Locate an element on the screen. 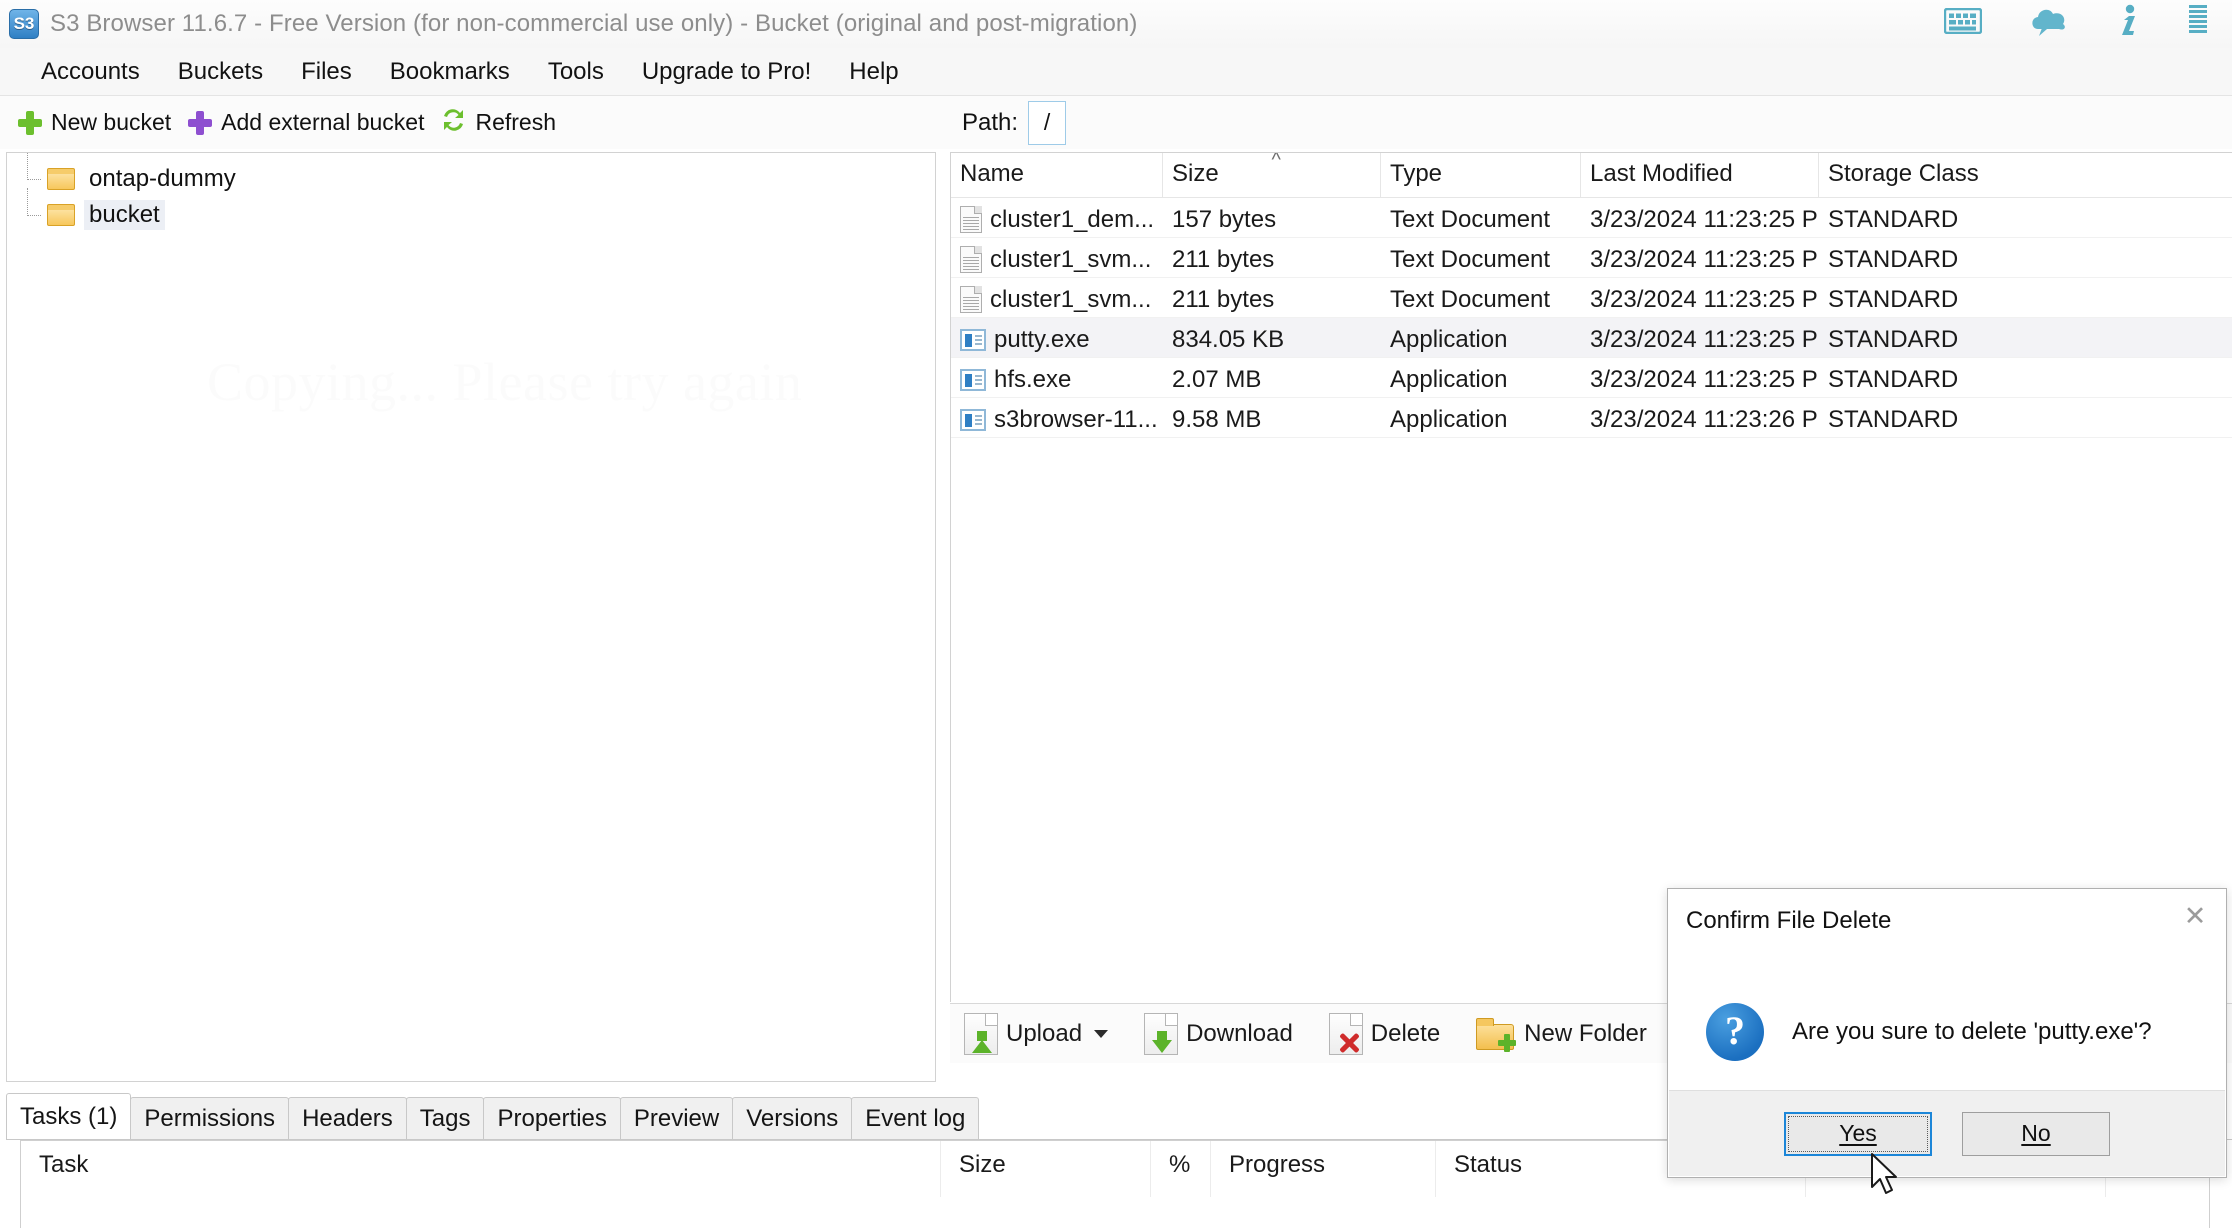 The width and height of the screenshot is (2232, 1228). menu-upgrade-to-pro: Upgrade to Pro! is located at coordinates (726, 72).